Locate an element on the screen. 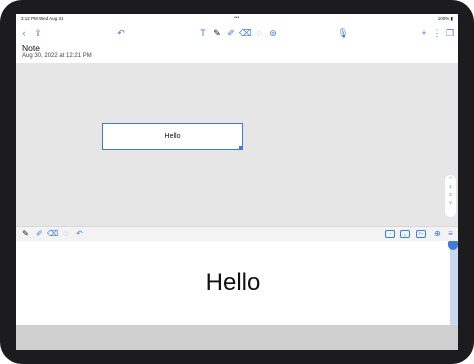 Image resolution: width=474 pixels, height=364 pixels. text-tool-icon: T is located at coordinates (203, 33).